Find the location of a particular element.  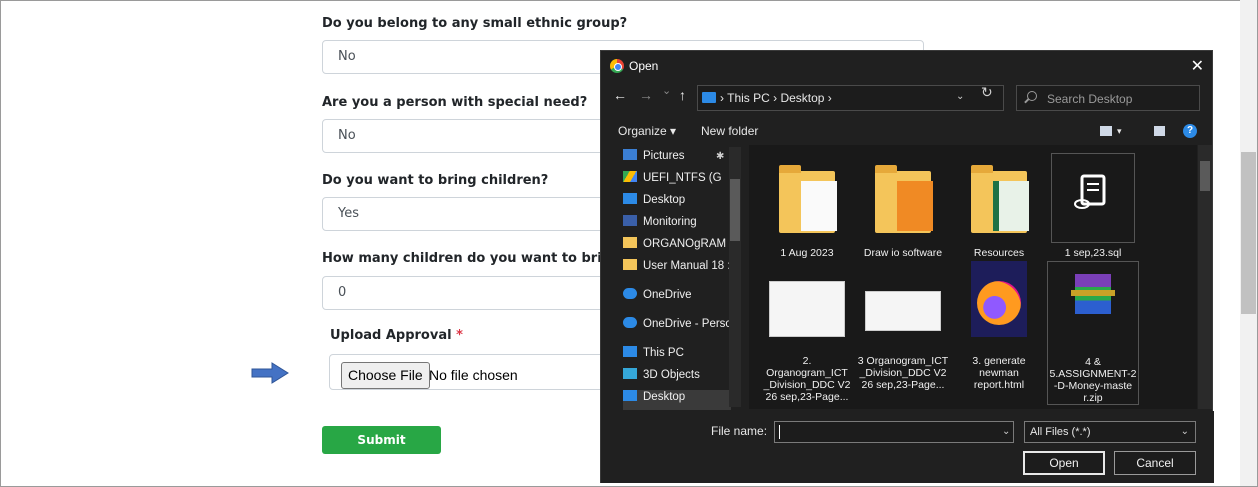

submit-application-button: Submit Application is located at coordinates (381, 450).